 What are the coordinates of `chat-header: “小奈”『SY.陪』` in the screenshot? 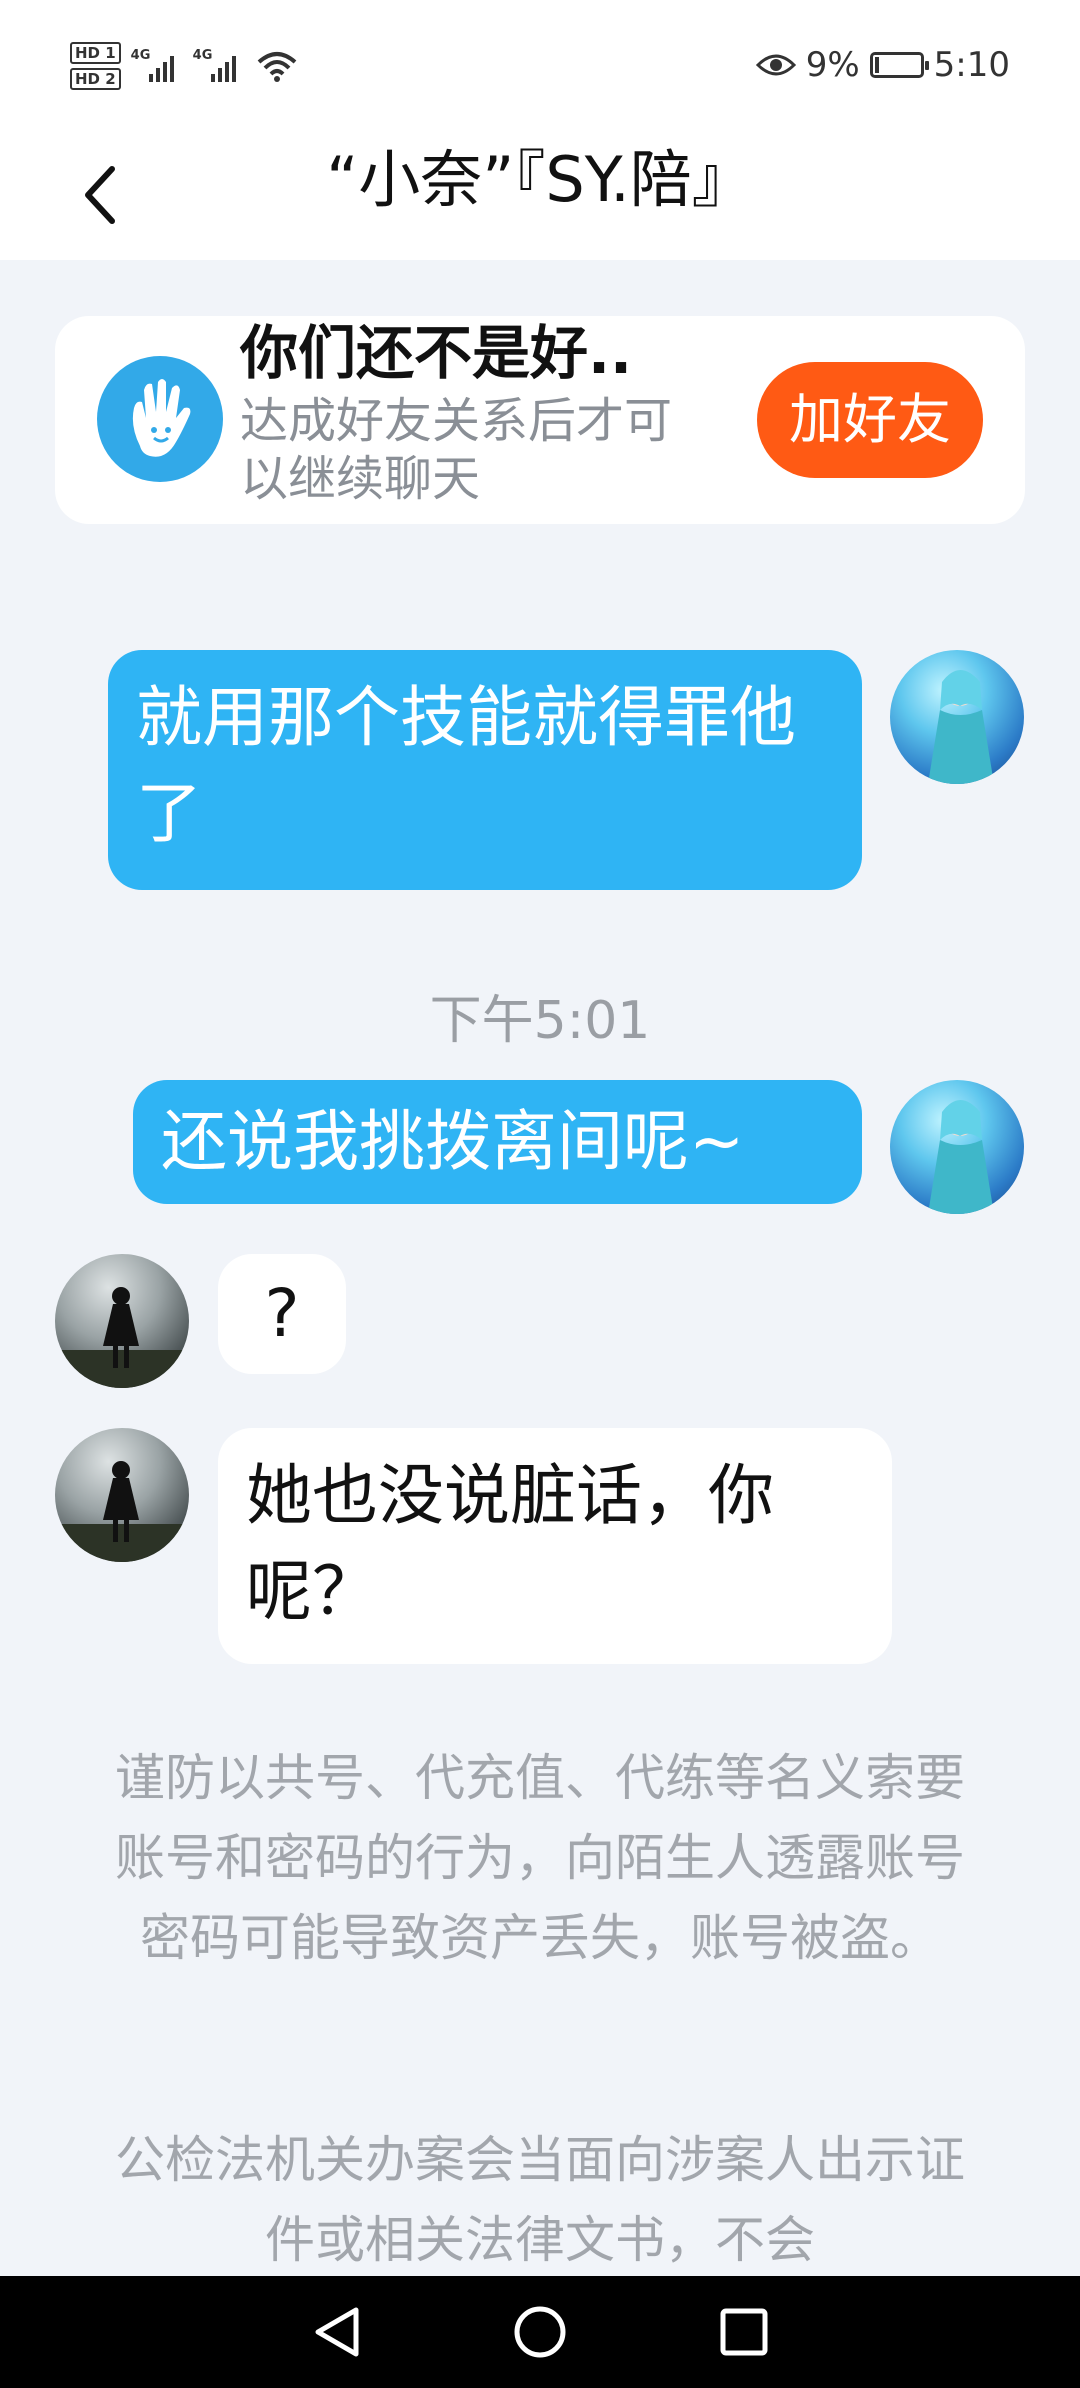 It's located at (540, 195).